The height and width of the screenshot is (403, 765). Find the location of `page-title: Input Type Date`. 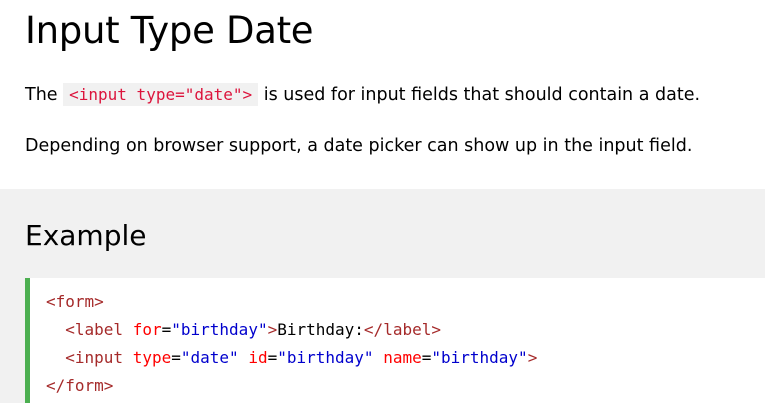

page-title: Input Type Date is located at coordinates (169, 30).